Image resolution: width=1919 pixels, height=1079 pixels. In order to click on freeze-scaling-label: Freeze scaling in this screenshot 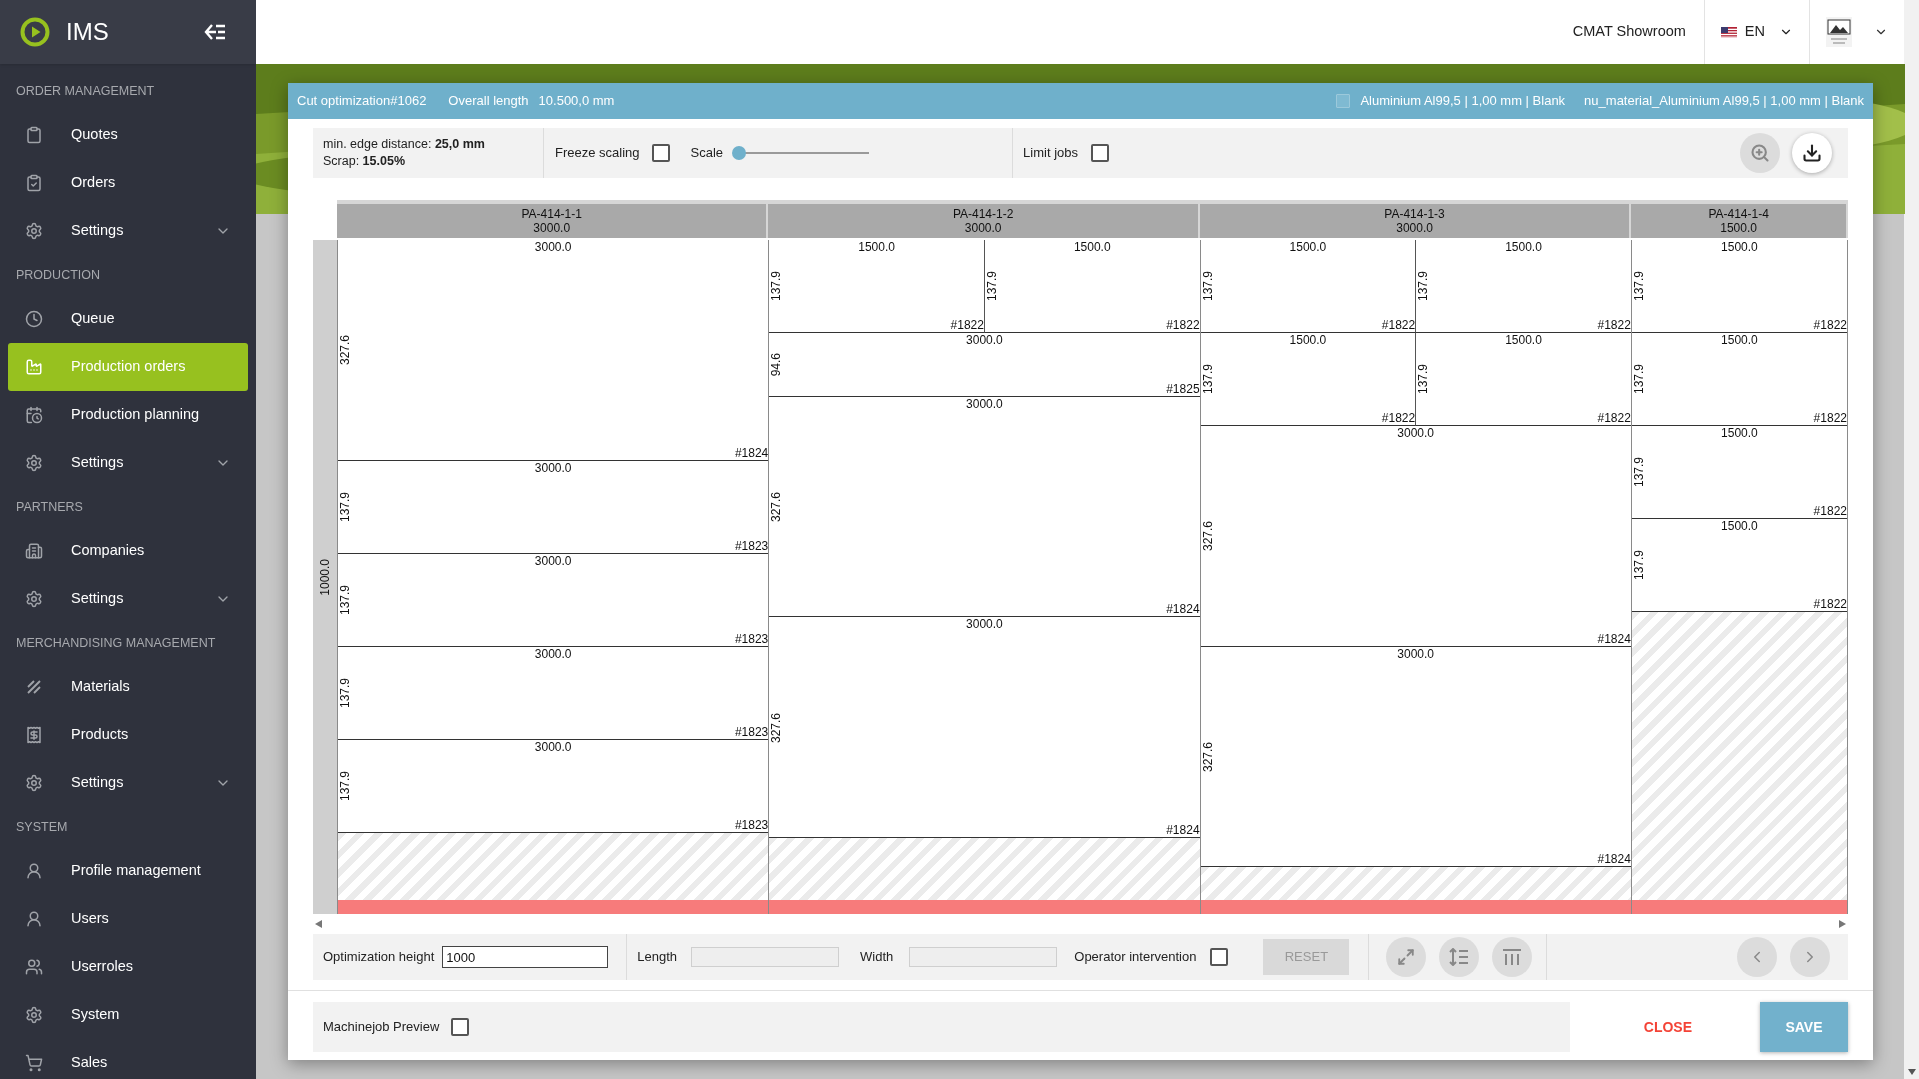, I will do `click(597, 153)`.